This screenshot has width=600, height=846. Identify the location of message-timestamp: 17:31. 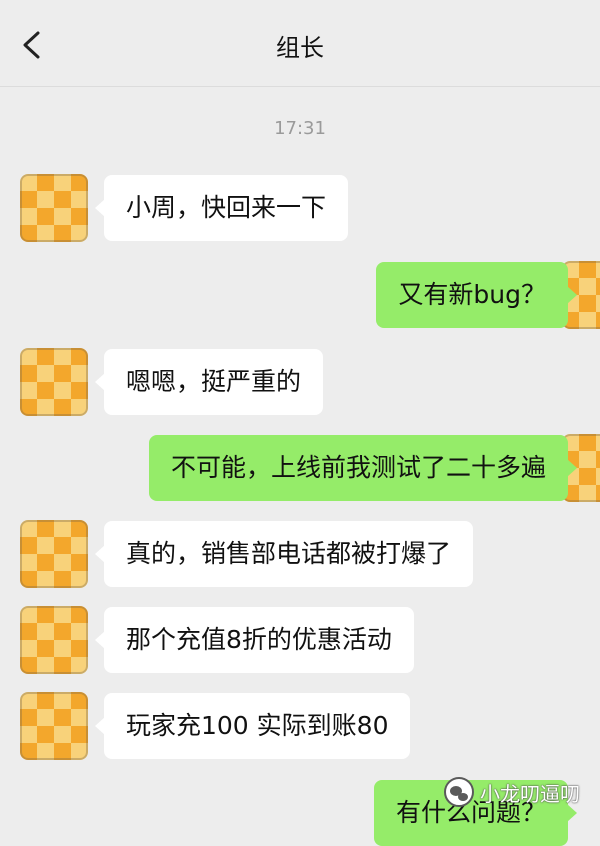
(300, 128).